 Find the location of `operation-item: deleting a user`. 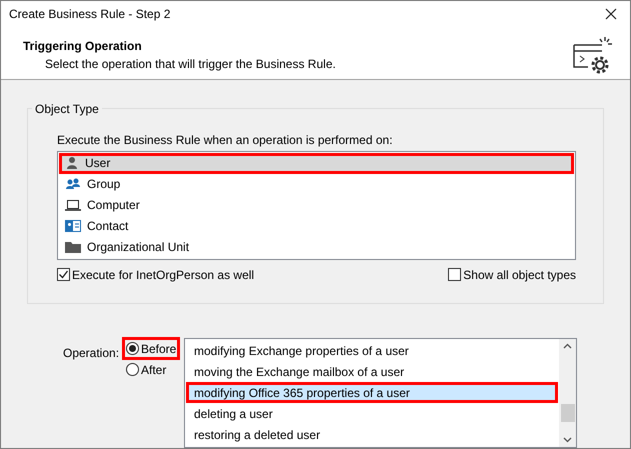

operation-item: deleting a user is located at coordinates (372, 413).